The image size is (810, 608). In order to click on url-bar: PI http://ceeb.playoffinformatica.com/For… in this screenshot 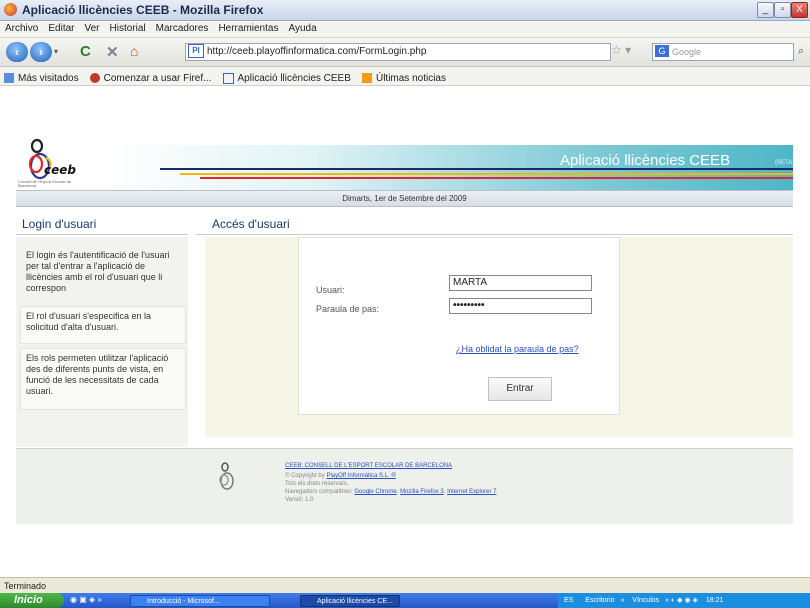, I will do `click(398, 52)`.